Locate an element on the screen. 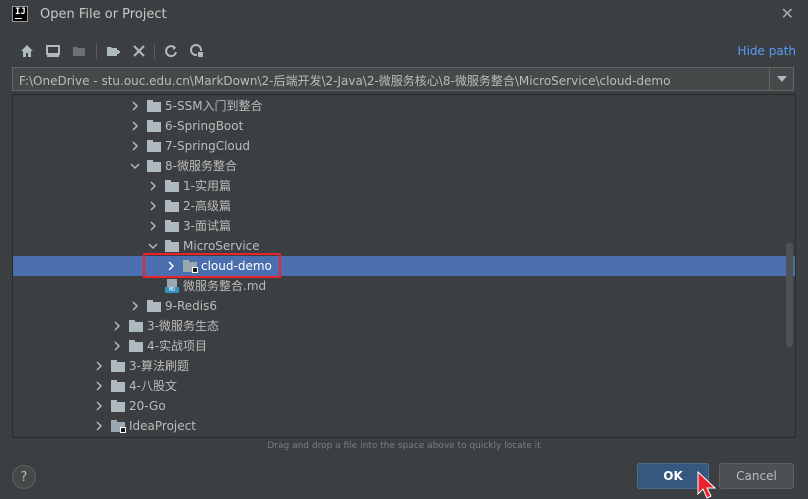 The image size is (808, 499). tree-row: cloud-demo is located at coordinates (404, 266).